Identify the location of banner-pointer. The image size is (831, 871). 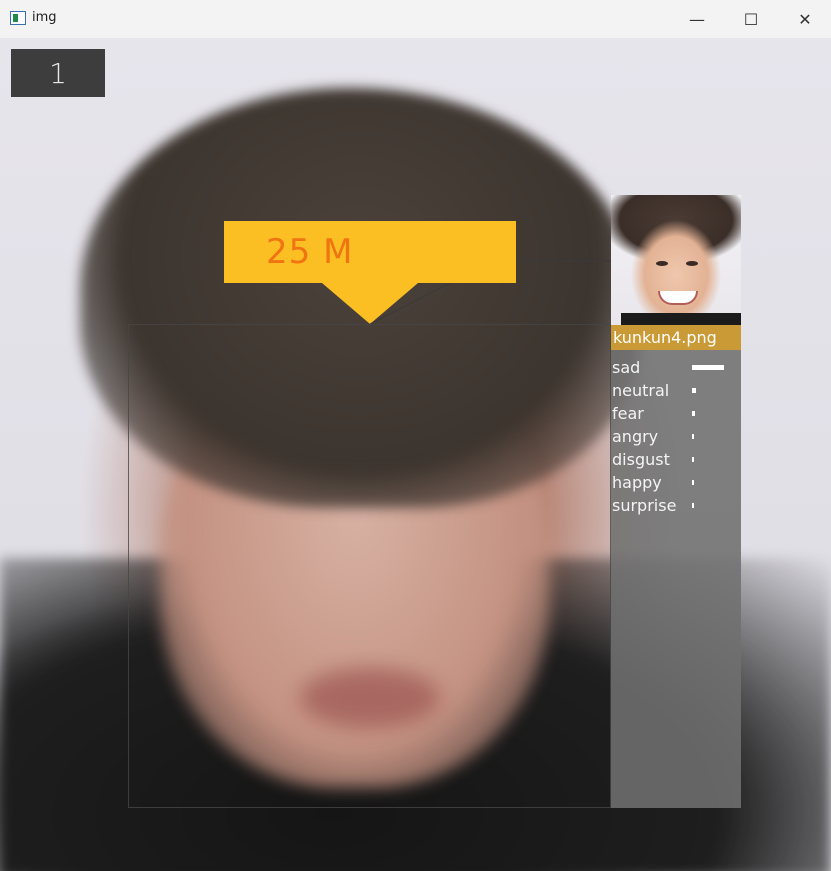
(370, 303).